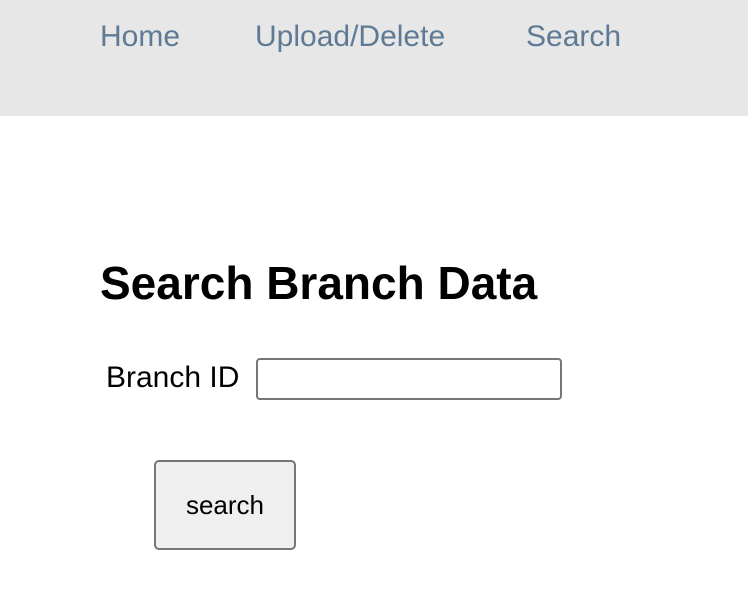 The image size is (748, 592). I want to click on branch-id-input, so click(409, 379).